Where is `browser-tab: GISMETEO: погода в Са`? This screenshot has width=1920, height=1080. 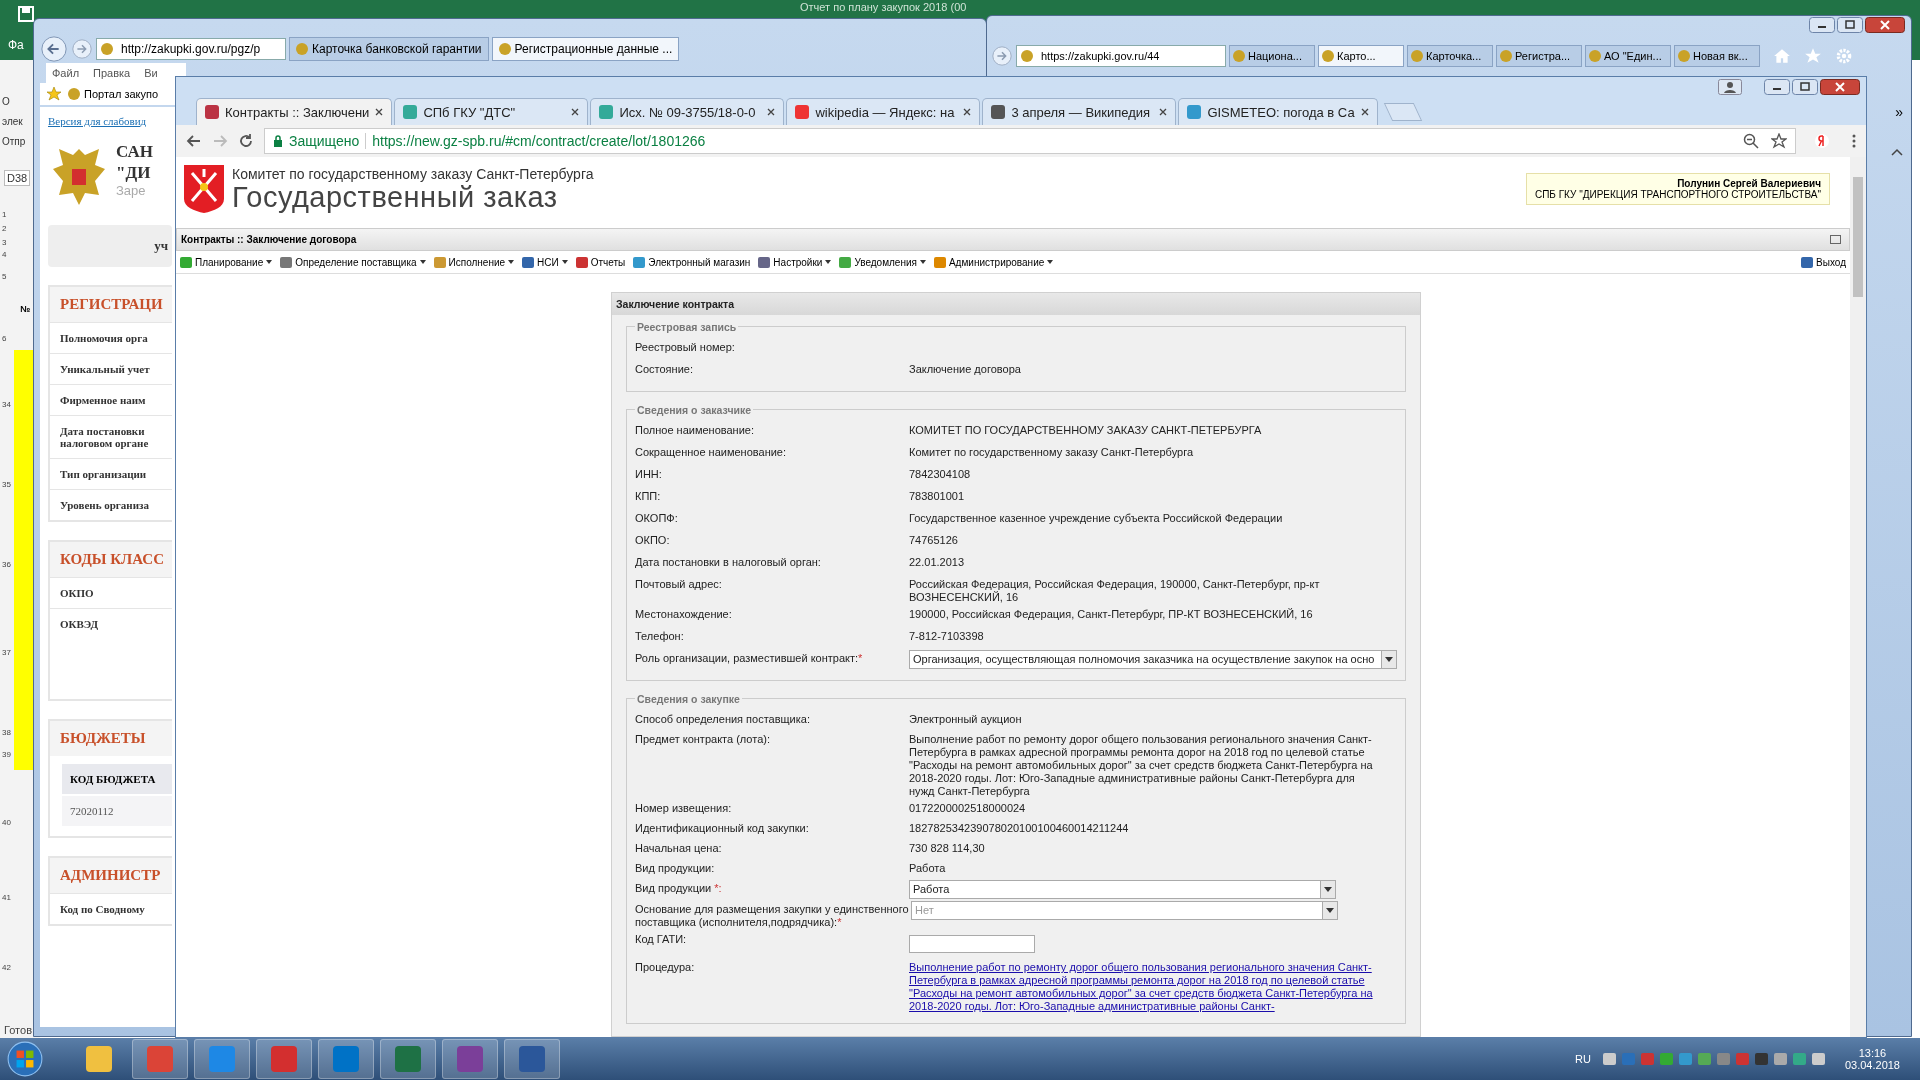 browser-tab: GISMETEO: погода в Са is located at coordinates (1278, 111).